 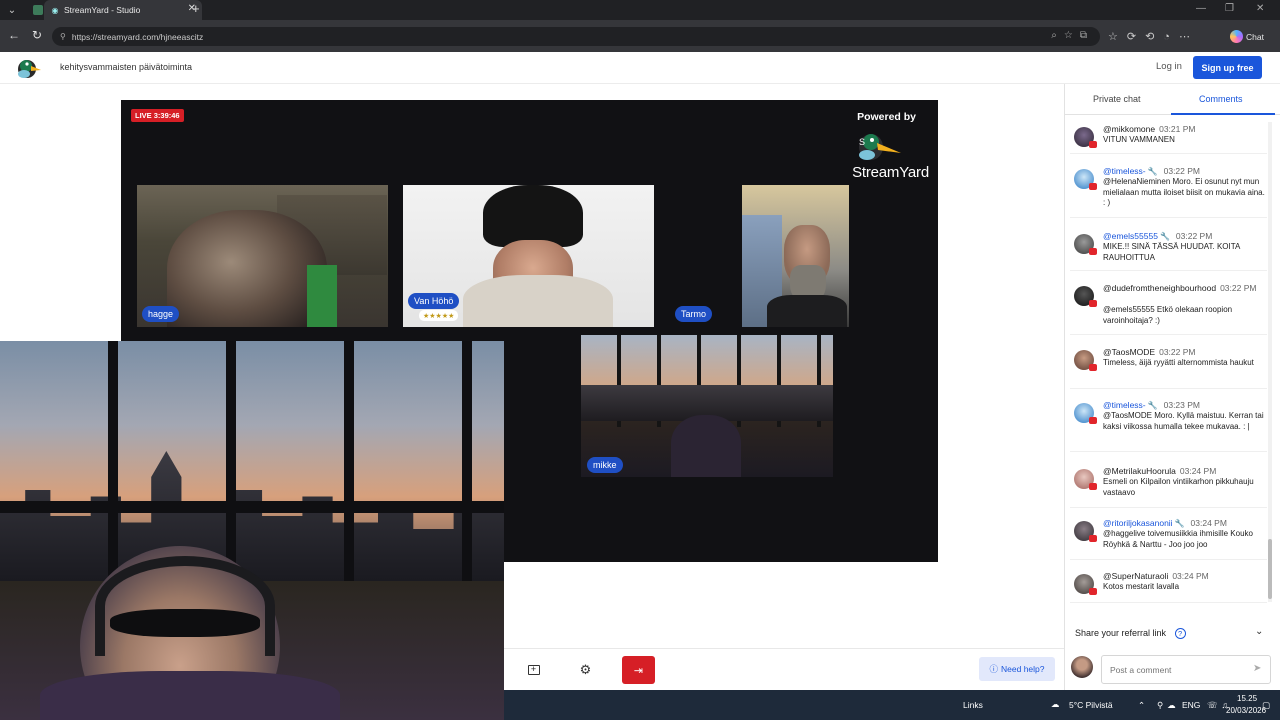 What do you see at coordinates (1091, 705) in the screenshot?
I see `weather-label: 5°C Pilvistä` at bounding box center [1091, 705].